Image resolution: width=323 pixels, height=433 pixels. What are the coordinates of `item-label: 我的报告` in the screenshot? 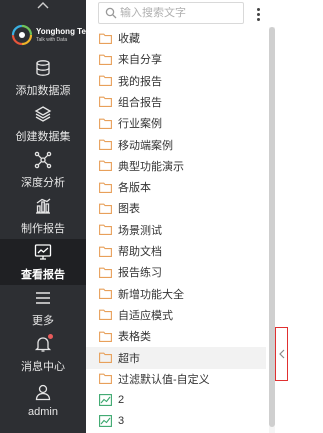 It's located at (140, 81).